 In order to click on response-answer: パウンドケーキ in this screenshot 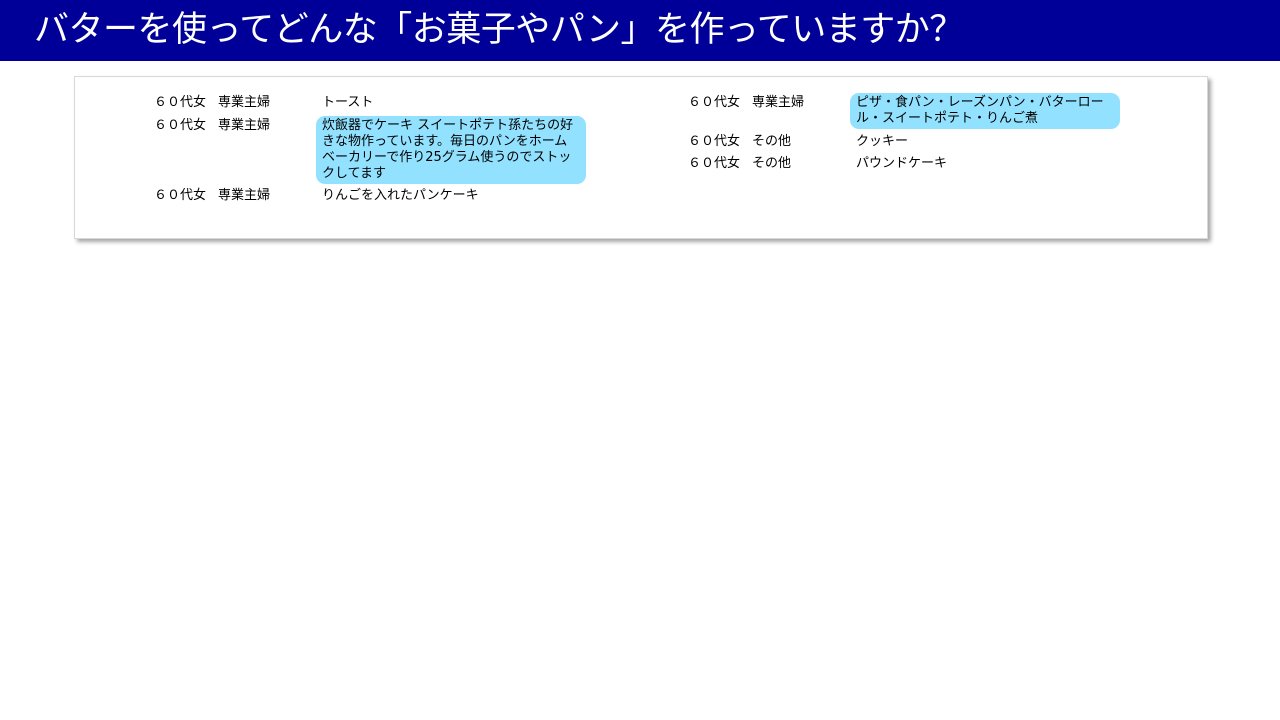, I will do `click(902, 163)`.